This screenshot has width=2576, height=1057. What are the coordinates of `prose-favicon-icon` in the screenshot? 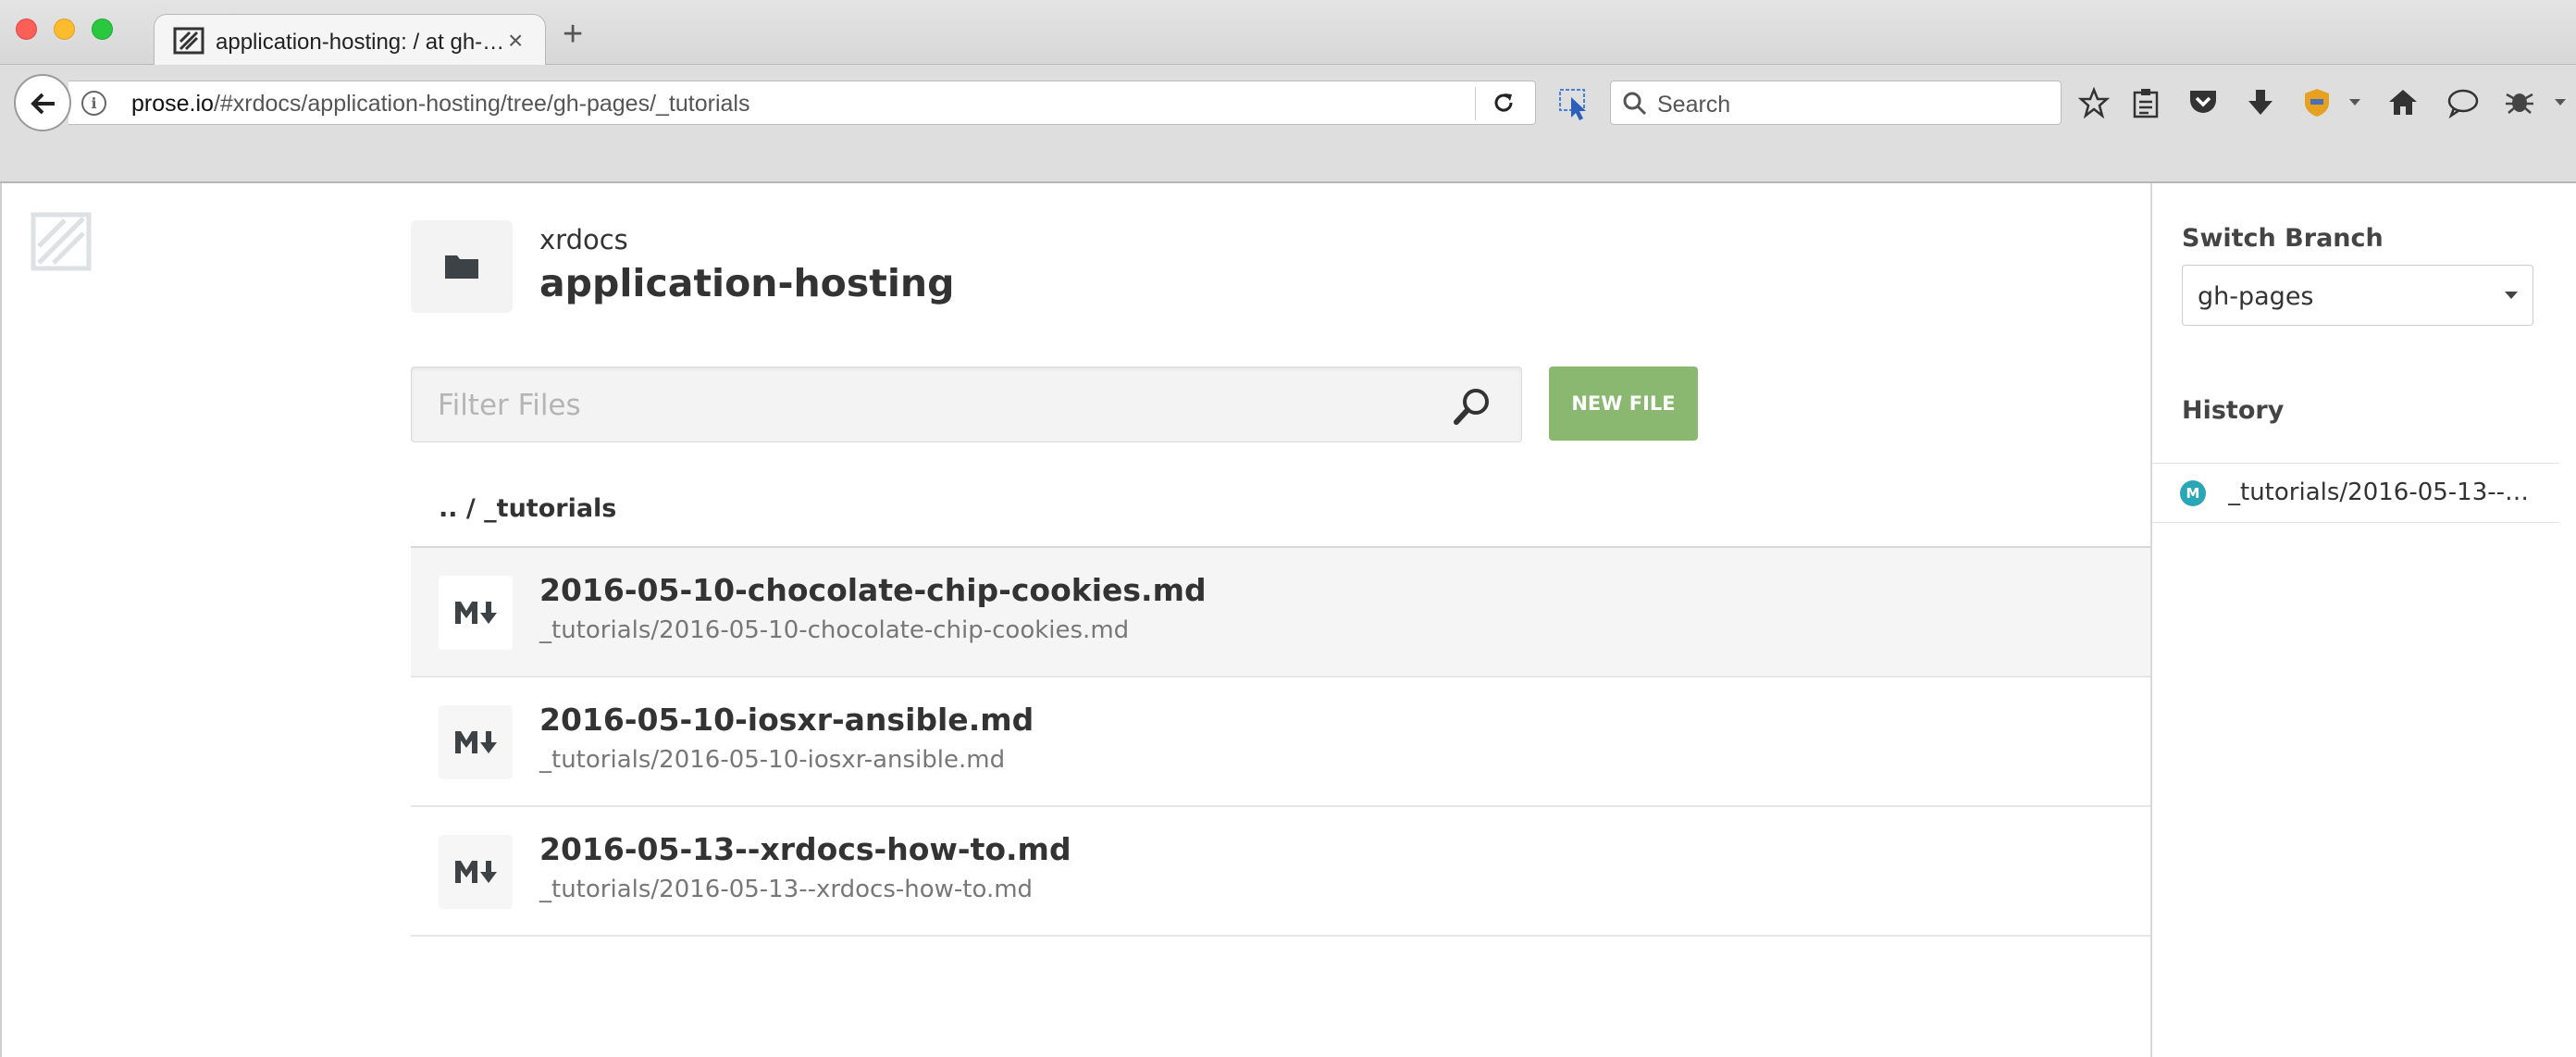 It's located at (188, 41).